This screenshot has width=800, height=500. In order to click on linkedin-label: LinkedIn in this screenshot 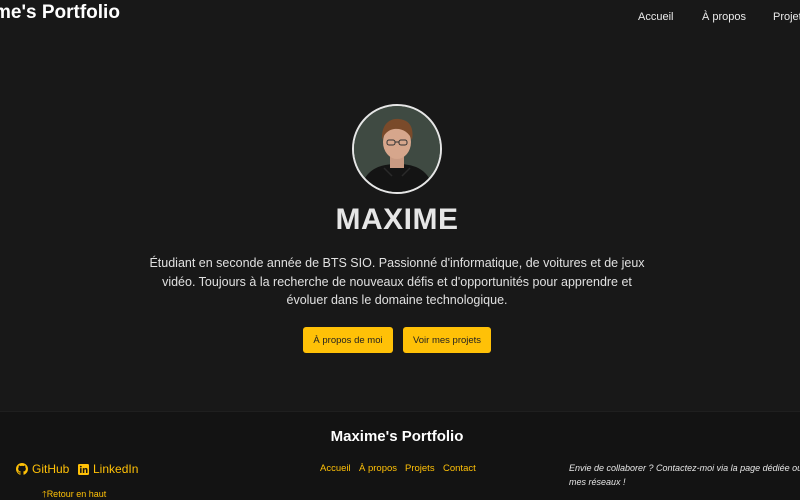, I will do `click(116, 469)`.